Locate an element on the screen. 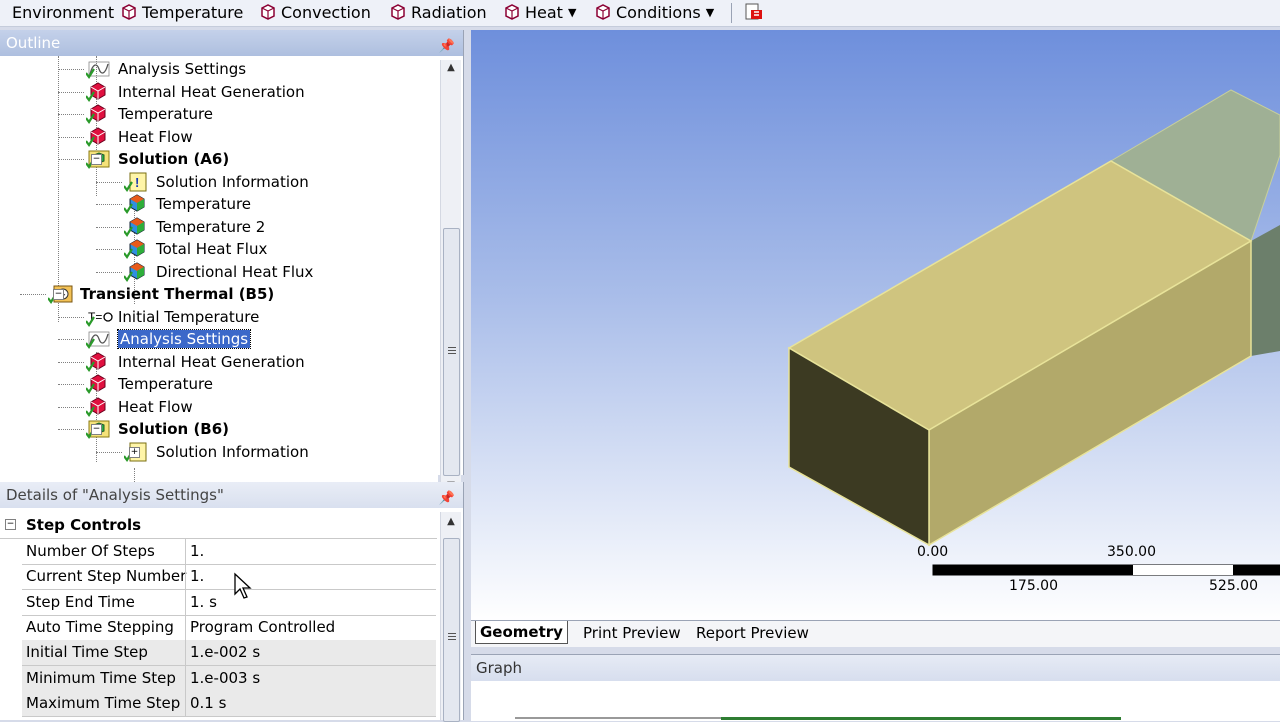 The width and height of the screenshot is (1280, 722). viewport-tabs: Geometry Print Preview Report Preview is located at coordinates (875, 633).